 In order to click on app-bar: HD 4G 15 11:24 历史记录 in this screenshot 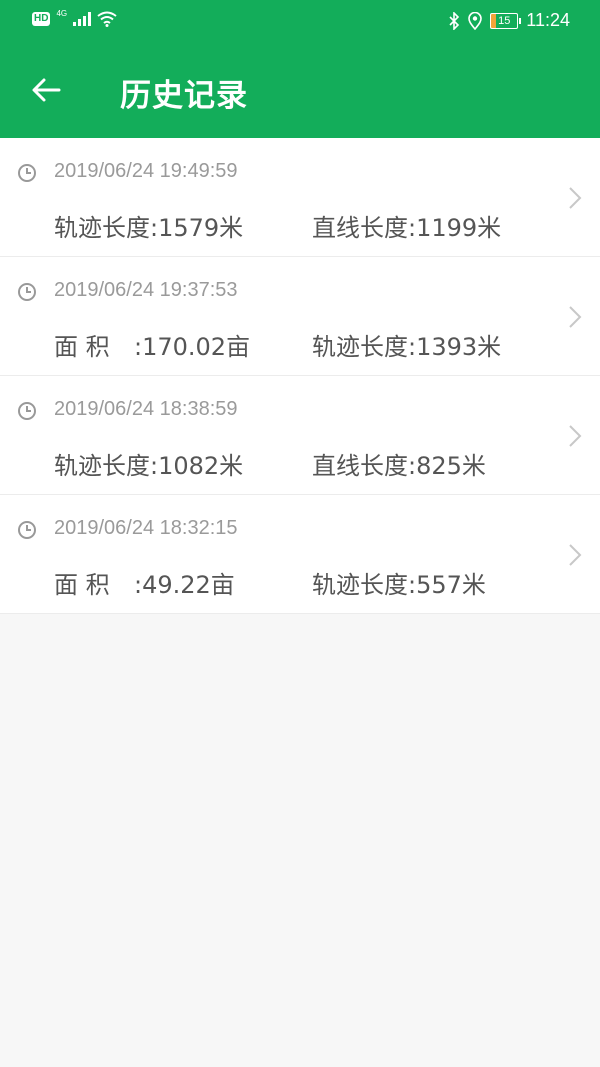, I will do `click(300, 69)`.